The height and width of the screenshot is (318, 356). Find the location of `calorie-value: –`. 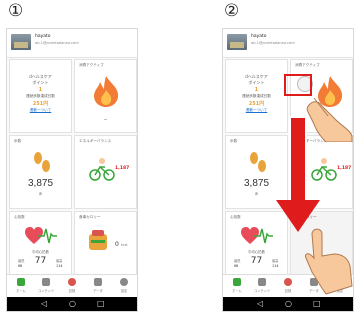

calorie-value: – is located at coordinates (105, 119).